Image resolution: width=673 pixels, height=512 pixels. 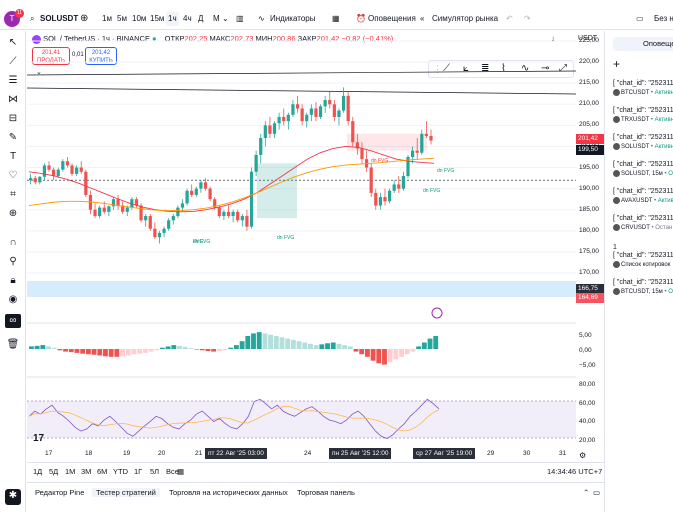 I want to click on alert-marker-icon, so click(x=437, y=313).